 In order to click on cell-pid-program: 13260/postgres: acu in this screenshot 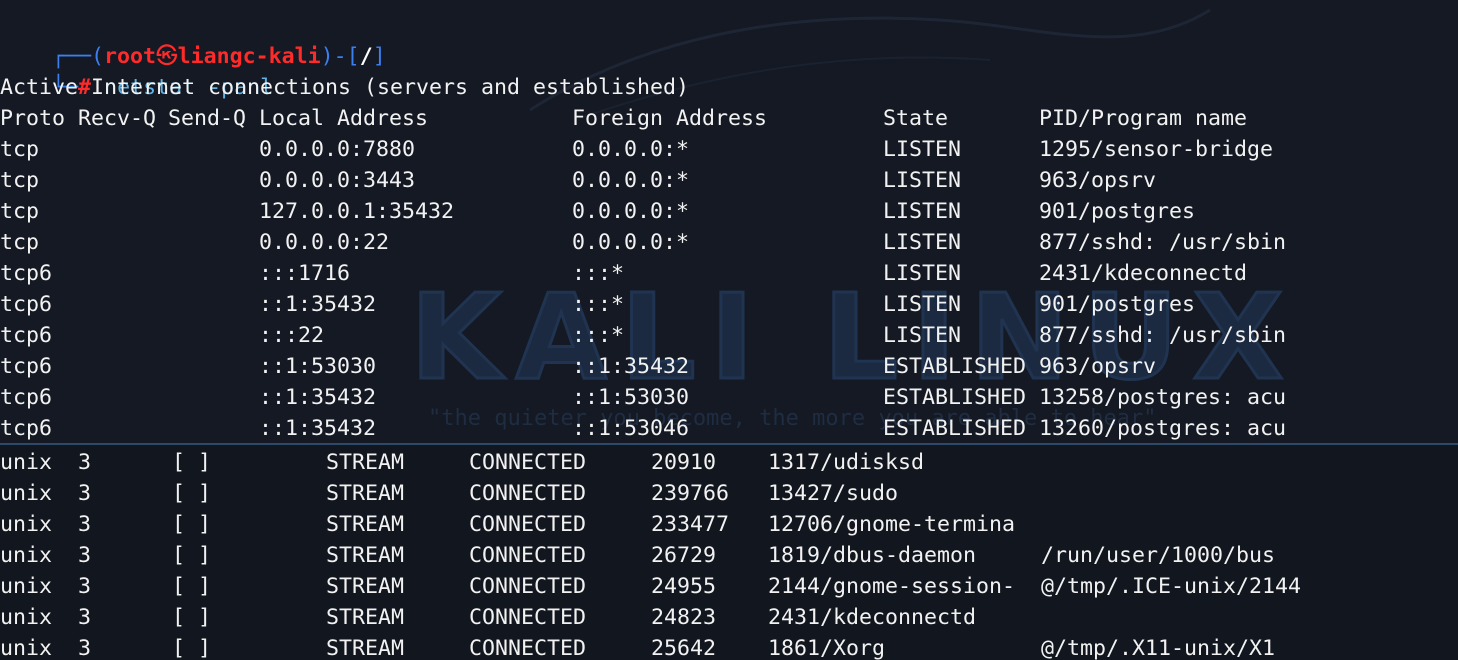, I will do `click(1163, 428)`.